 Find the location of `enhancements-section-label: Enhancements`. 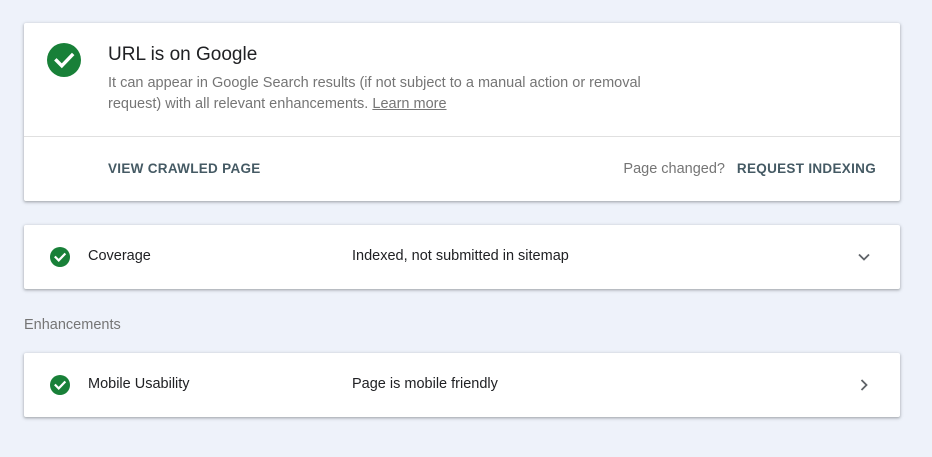

enhancements-section-label: Enhancements is located at coordinates (72, 325).